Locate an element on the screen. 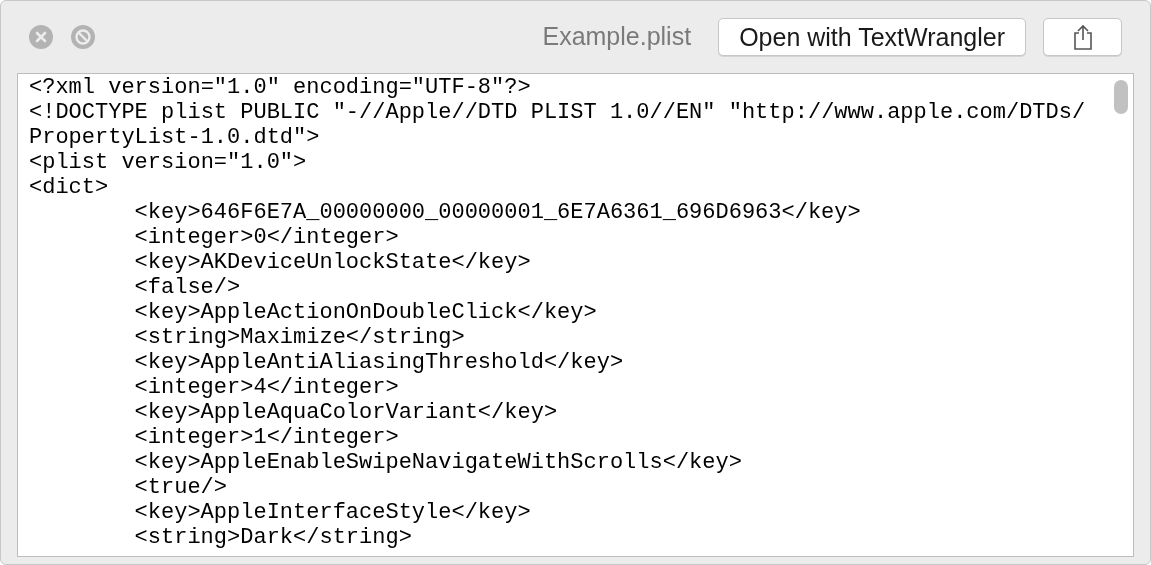 Image resolution: width=1151 pixels, height=565 pixels. code-line: <key>AppleActionOnDoubleClick</key> is located at coordinates (365, 312).